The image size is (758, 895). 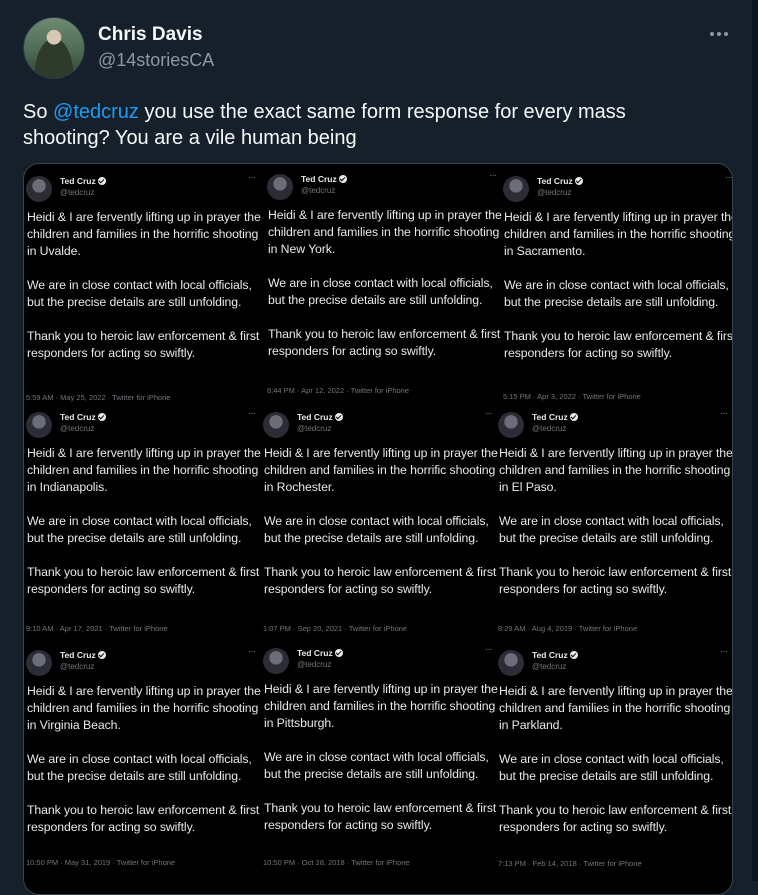 What do you see at coordinates (54, 48) in the screenshot?
I see `author-avatar` at bounding box center [54, 48].